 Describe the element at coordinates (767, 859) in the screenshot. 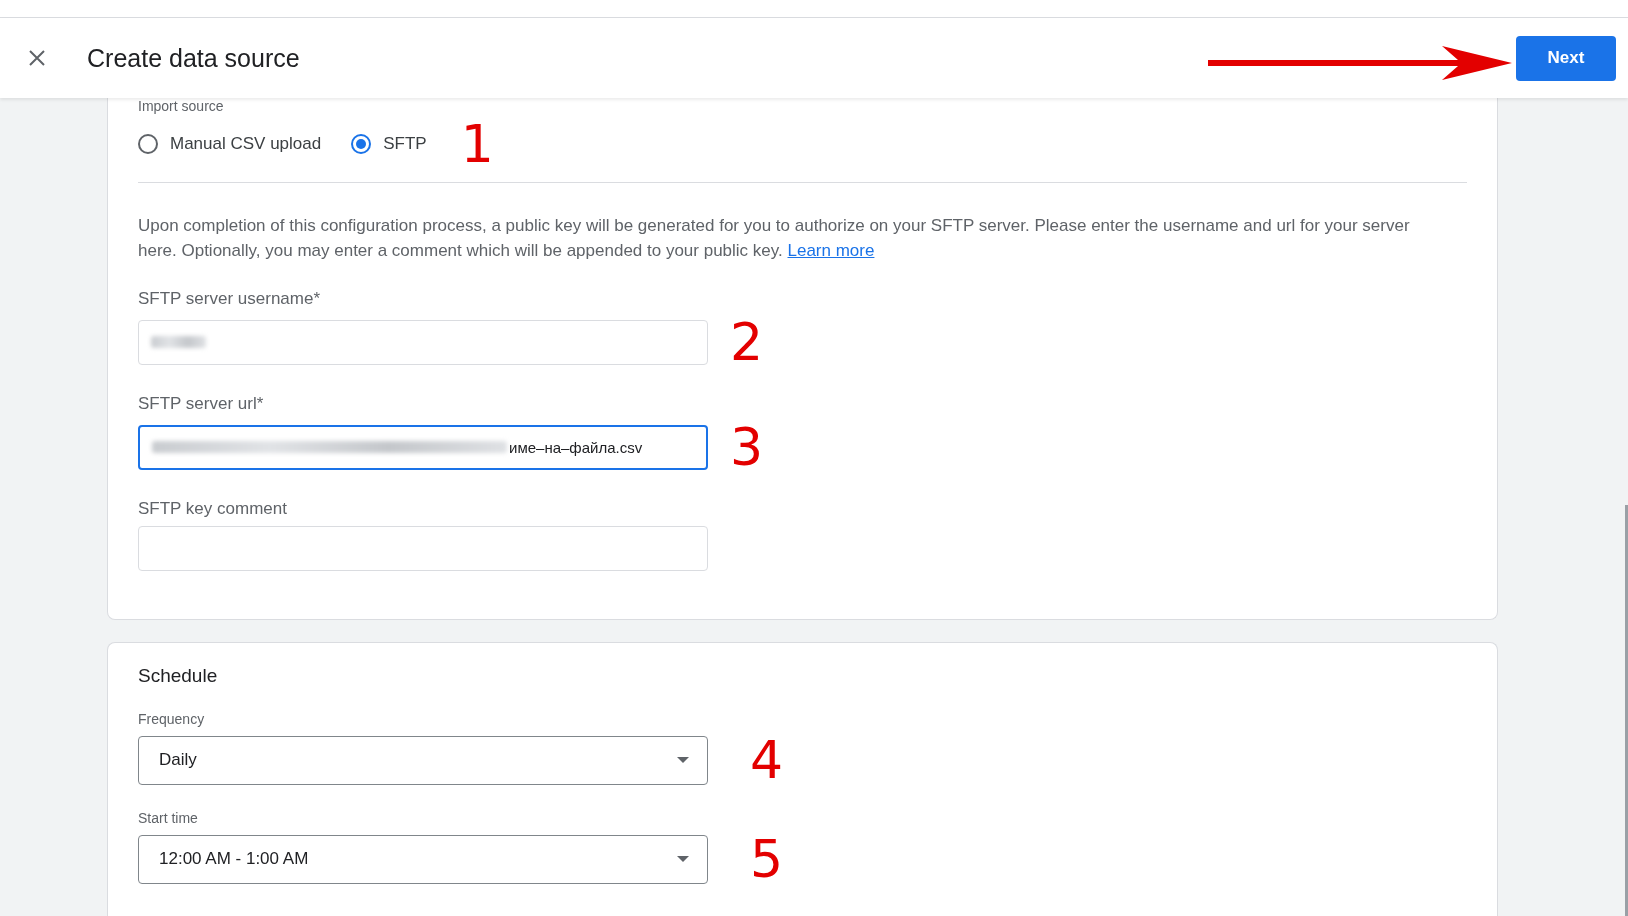

I see `annotation-number: 5` at that location.